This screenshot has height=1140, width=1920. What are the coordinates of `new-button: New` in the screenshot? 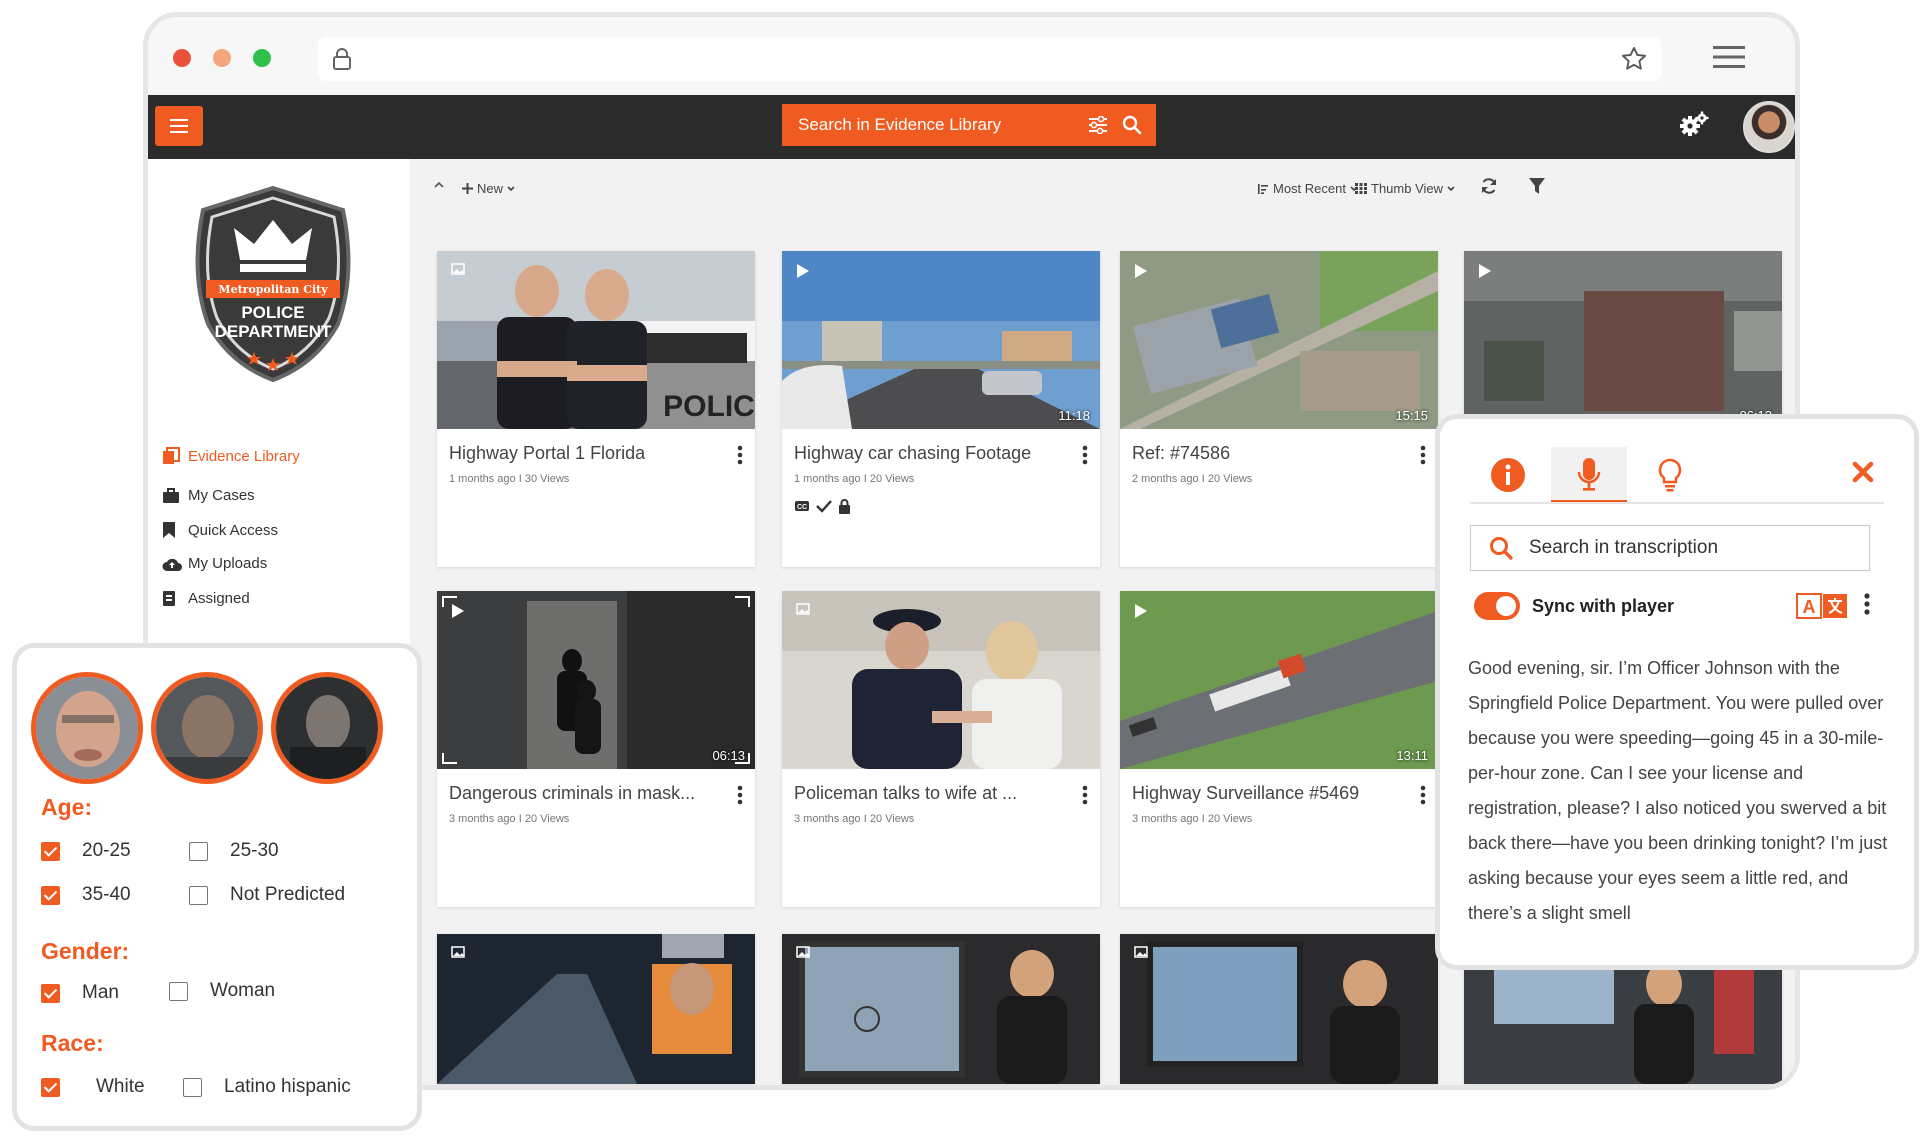 It's located at (488, 188).